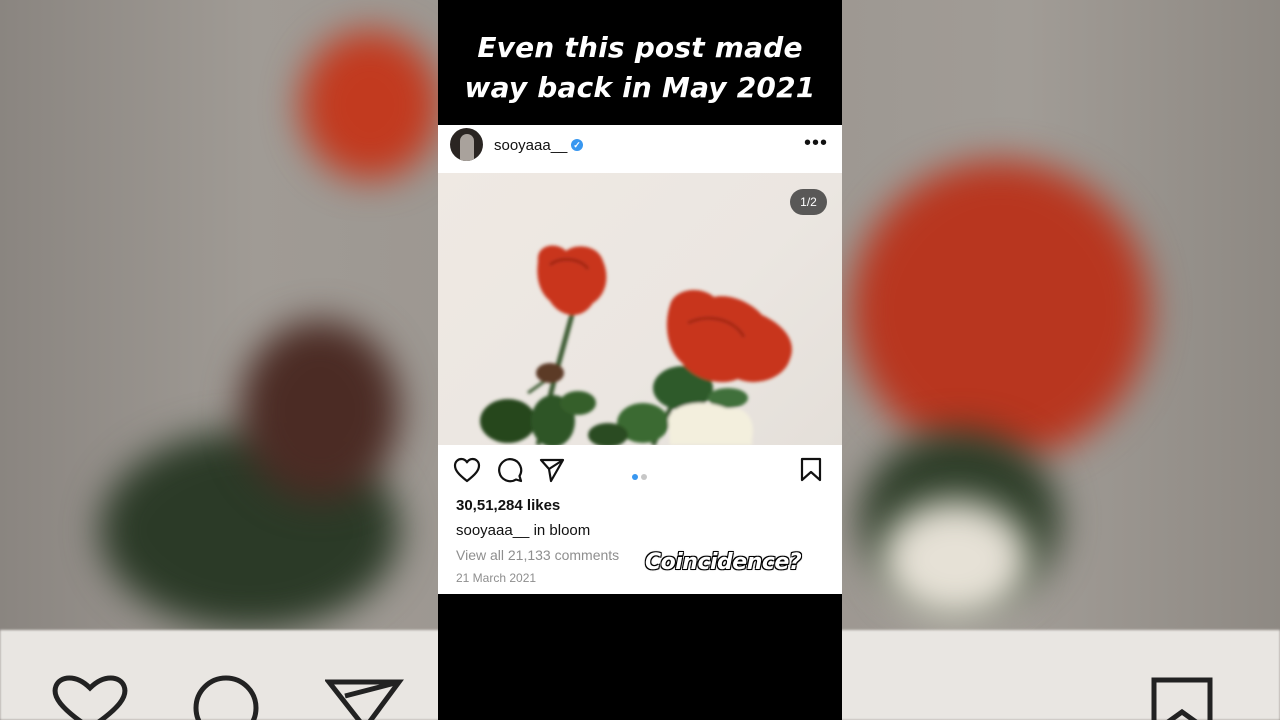  What do you see at coordinates (636, 345) in the screenshot?
I see `roses-photo` at bounding box center [636, 345].